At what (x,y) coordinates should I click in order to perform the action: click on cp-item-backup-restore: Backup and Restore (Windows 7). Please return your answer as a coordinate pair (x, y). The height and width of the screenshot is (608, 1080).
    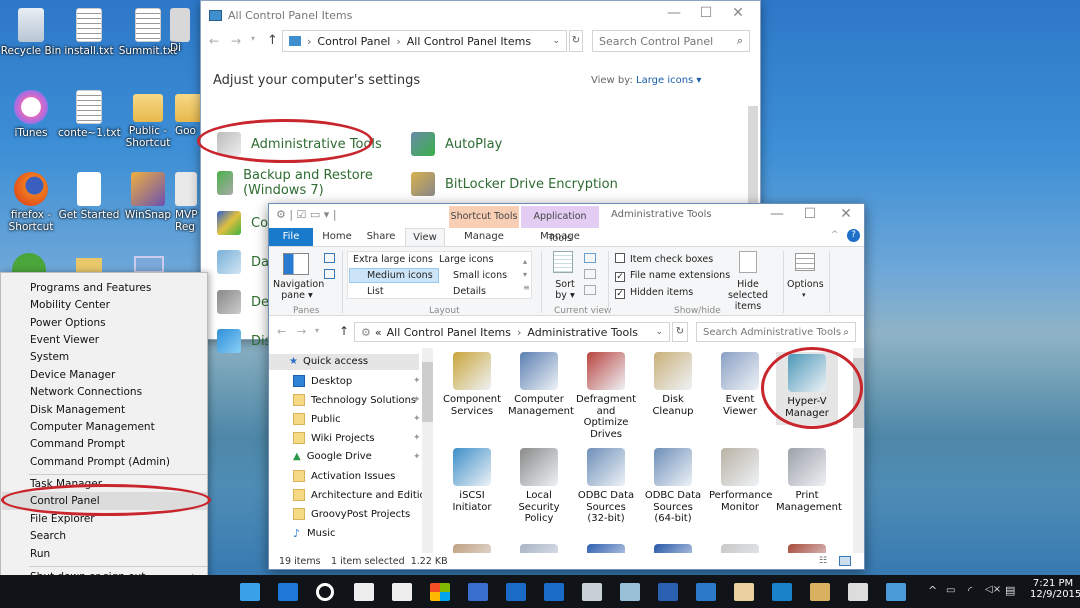
    Looking at the image, I should click on (302, 183).